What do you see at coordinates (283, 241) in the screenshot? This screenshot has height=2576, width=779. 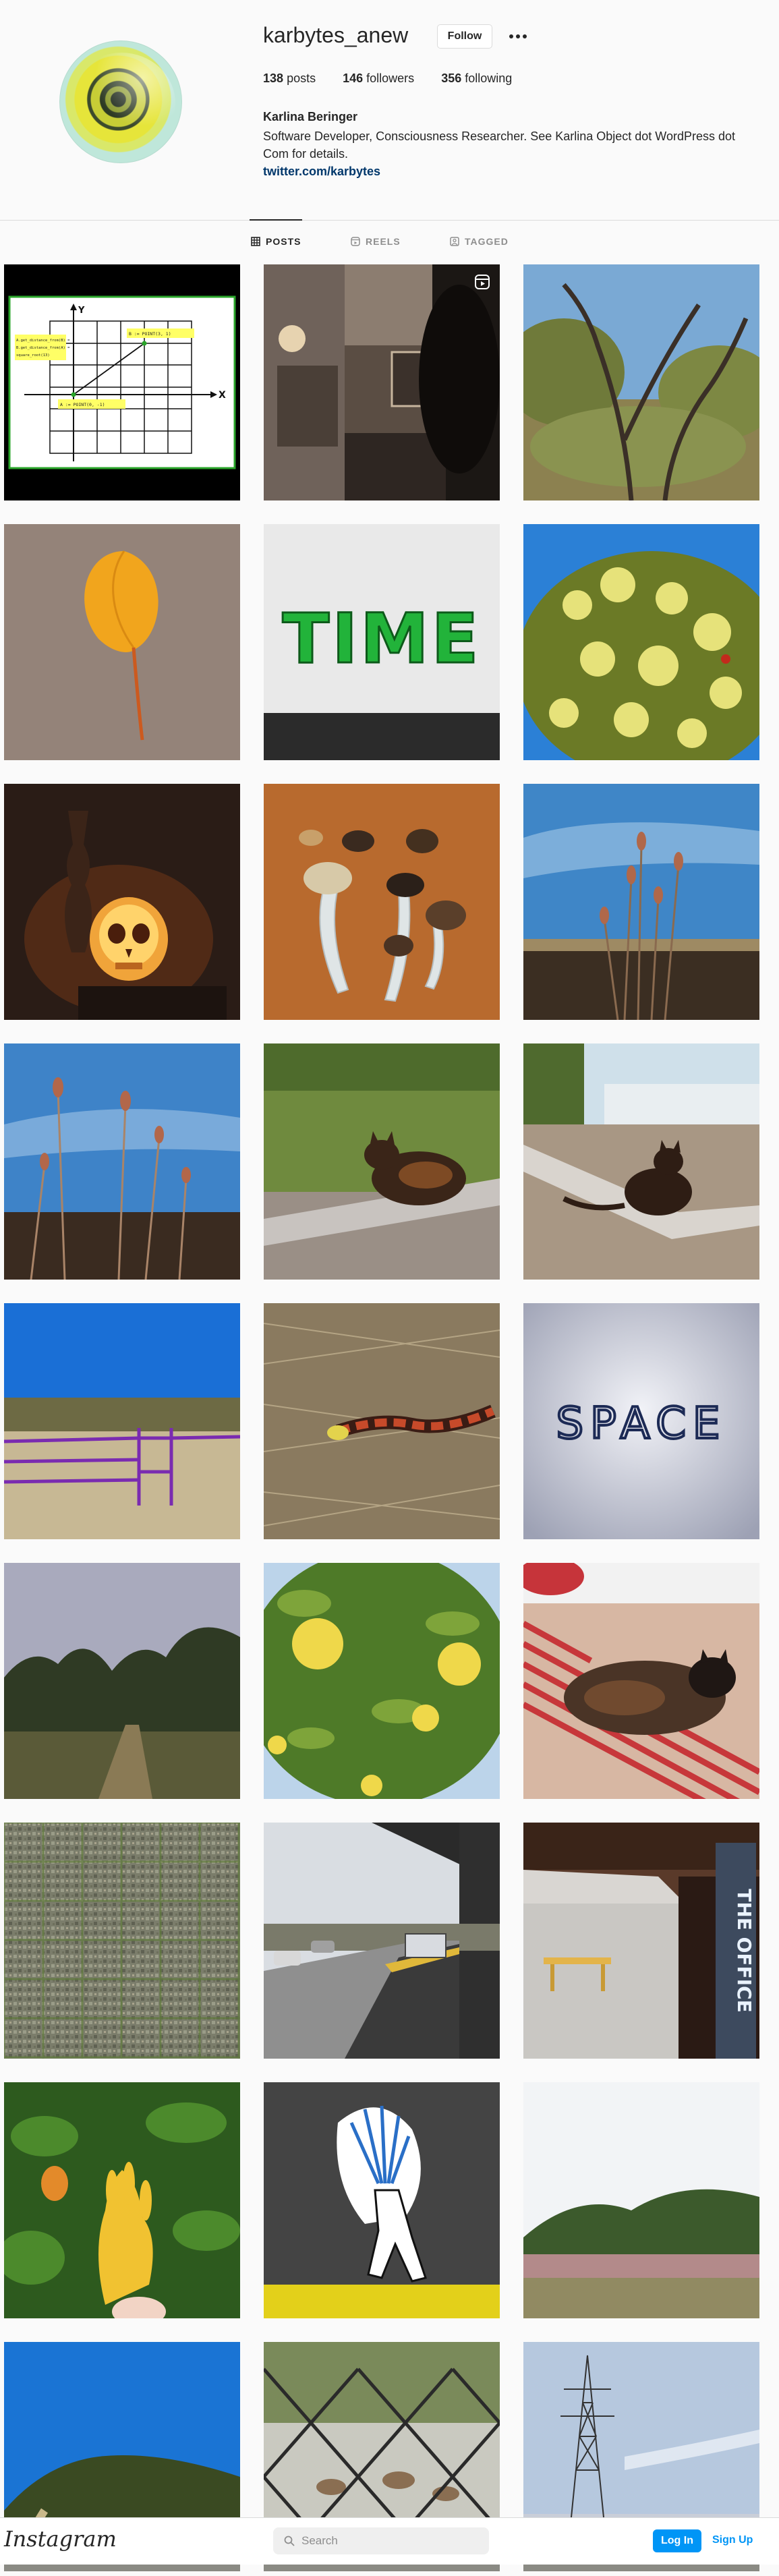 I see `tab-posts-label: POSTS` at bounding box center [283, 241].